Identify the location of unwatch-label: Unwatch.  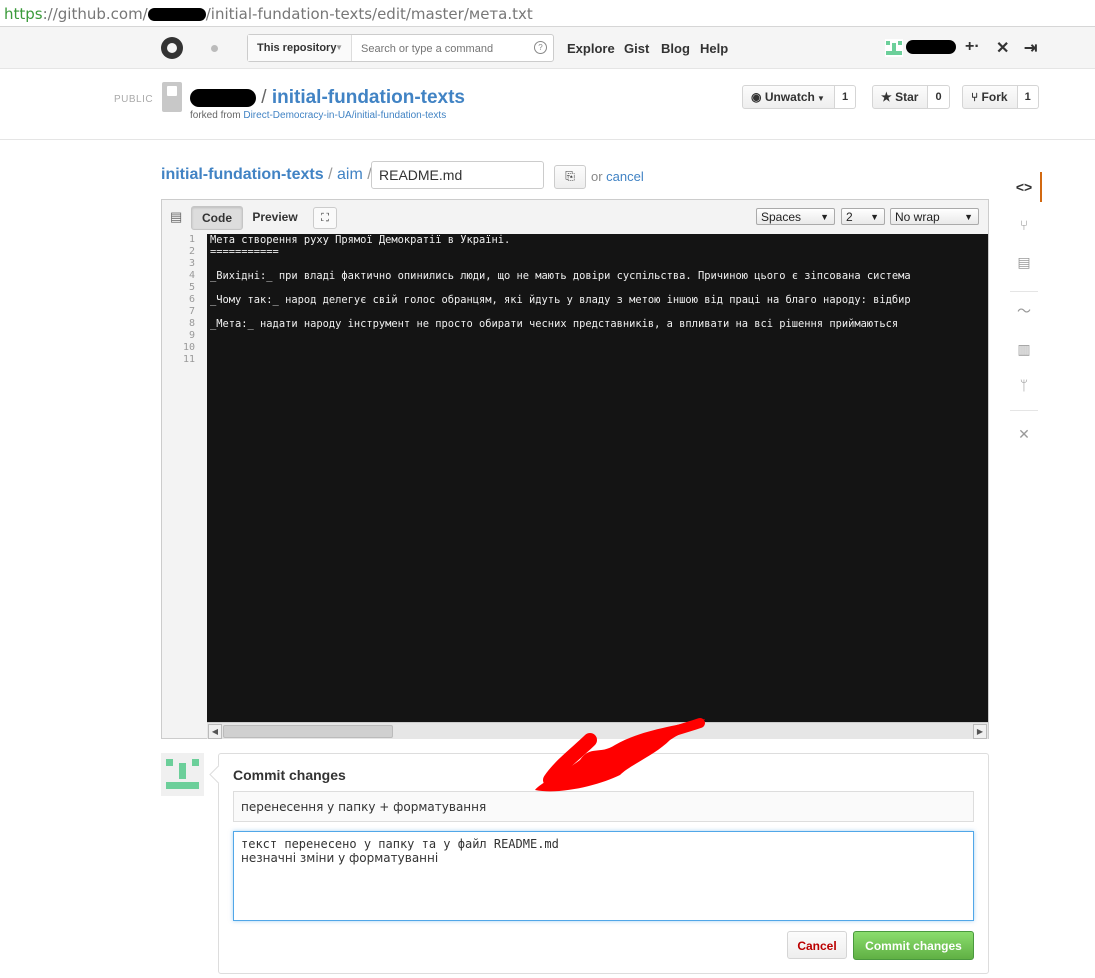
(789, 97).